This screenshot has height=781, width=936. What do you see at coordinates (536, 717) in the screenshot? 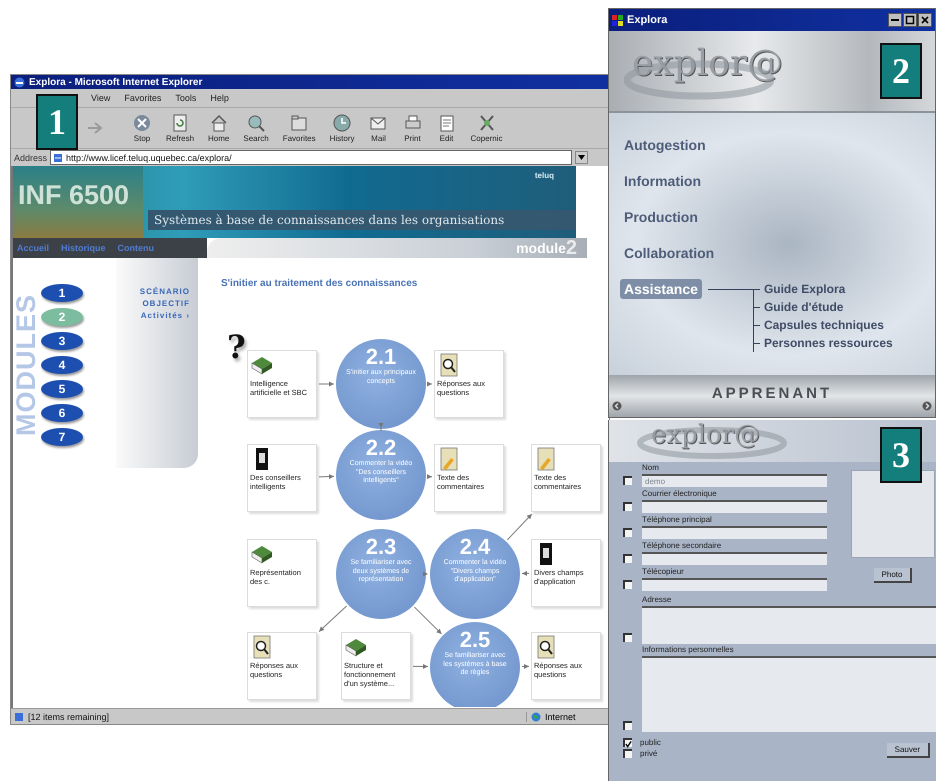
I see `globe-icon` at bounding box center [536, 717].